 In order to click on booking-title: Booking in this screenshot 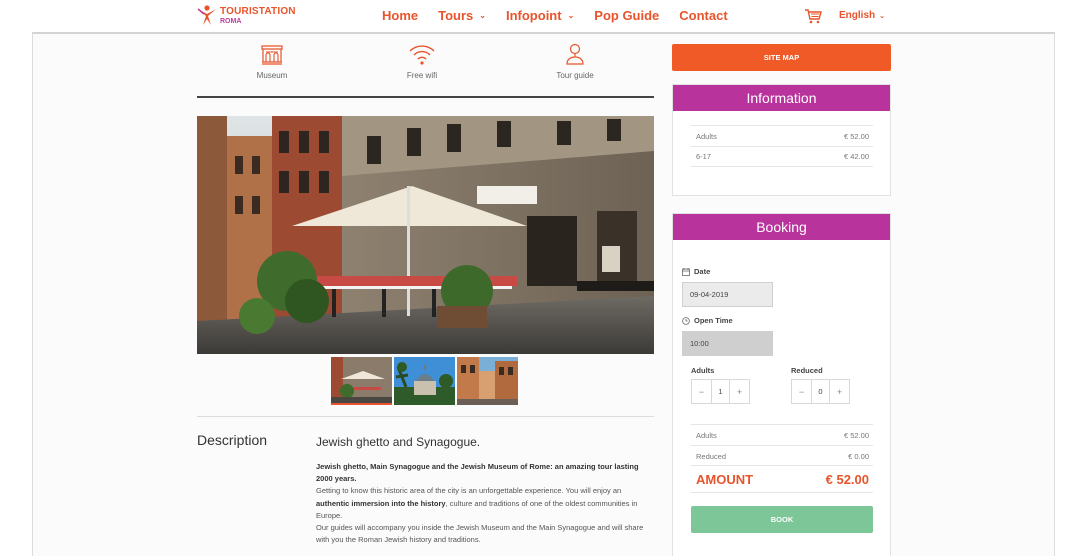, I will do `click(781, 227)`.